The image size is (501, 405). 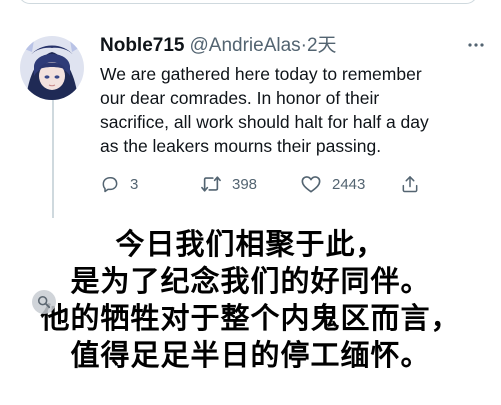 What do you see at coordinates (110, 185) in the screenshot?
I see `reply-icon` at bounding box center [110, 185].